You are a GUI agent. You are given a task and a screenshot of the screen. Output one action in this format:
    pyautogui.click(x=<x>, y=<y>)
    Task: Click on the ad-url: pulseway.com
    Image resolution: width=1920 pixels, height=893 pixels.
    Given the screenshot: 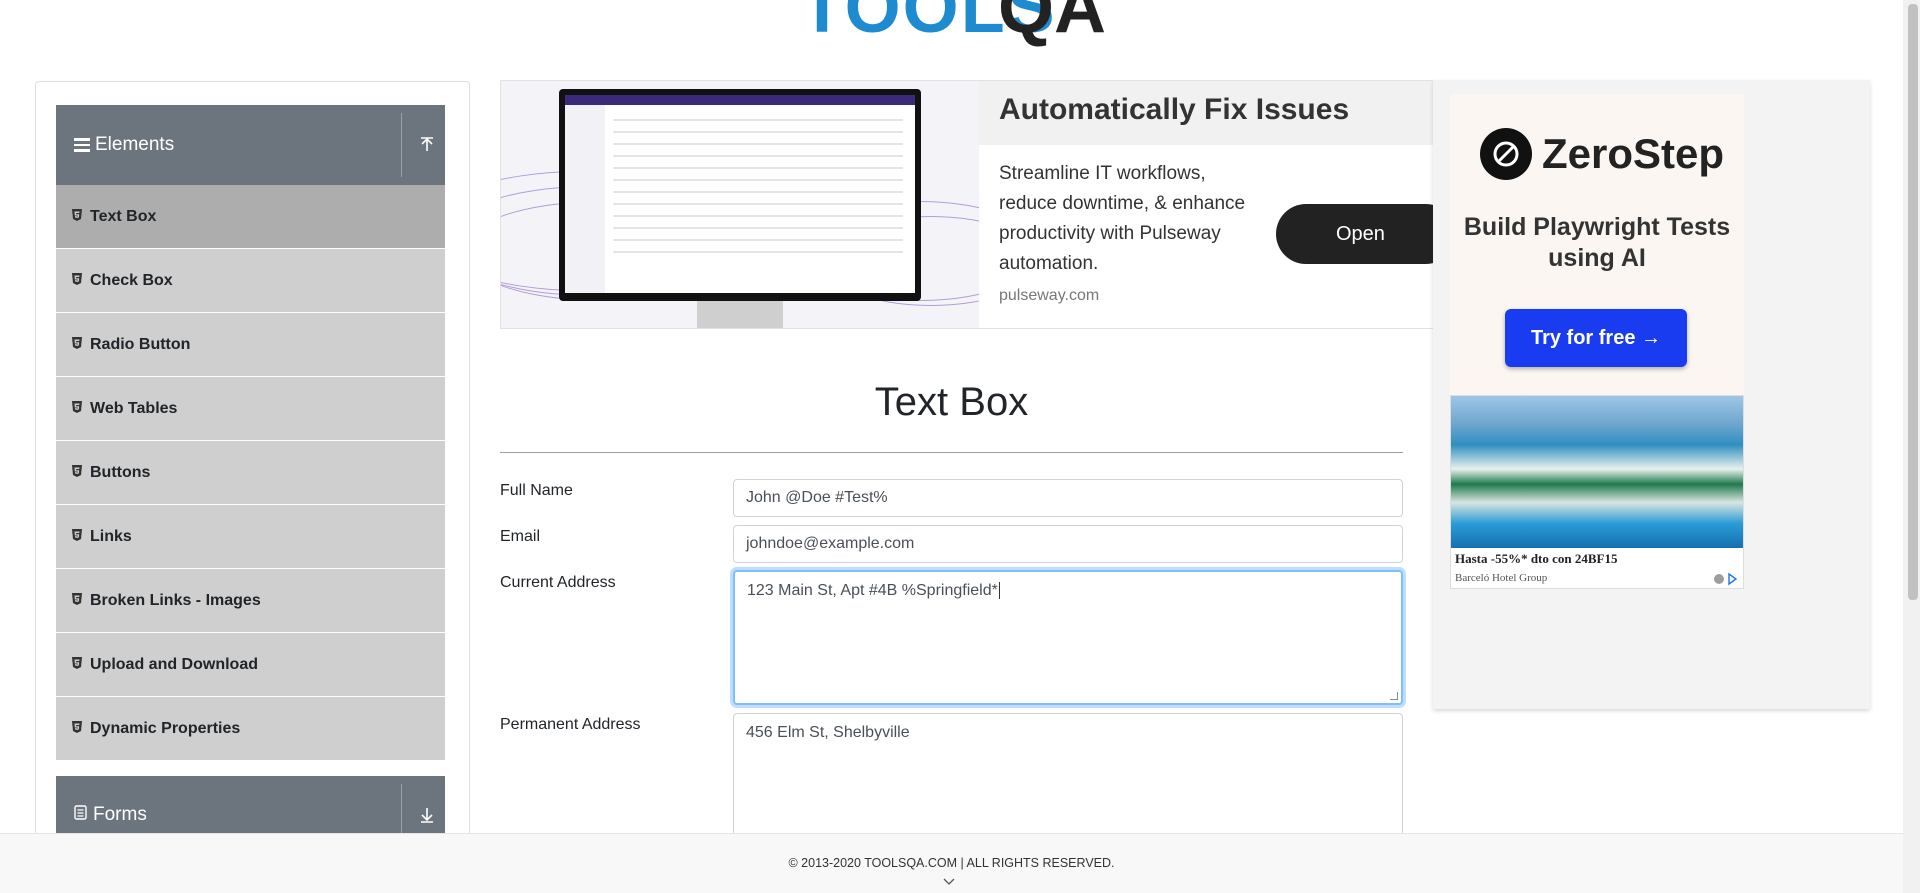 What is the action you would take?
    pyautogui.click(x=1049, y=296)
    